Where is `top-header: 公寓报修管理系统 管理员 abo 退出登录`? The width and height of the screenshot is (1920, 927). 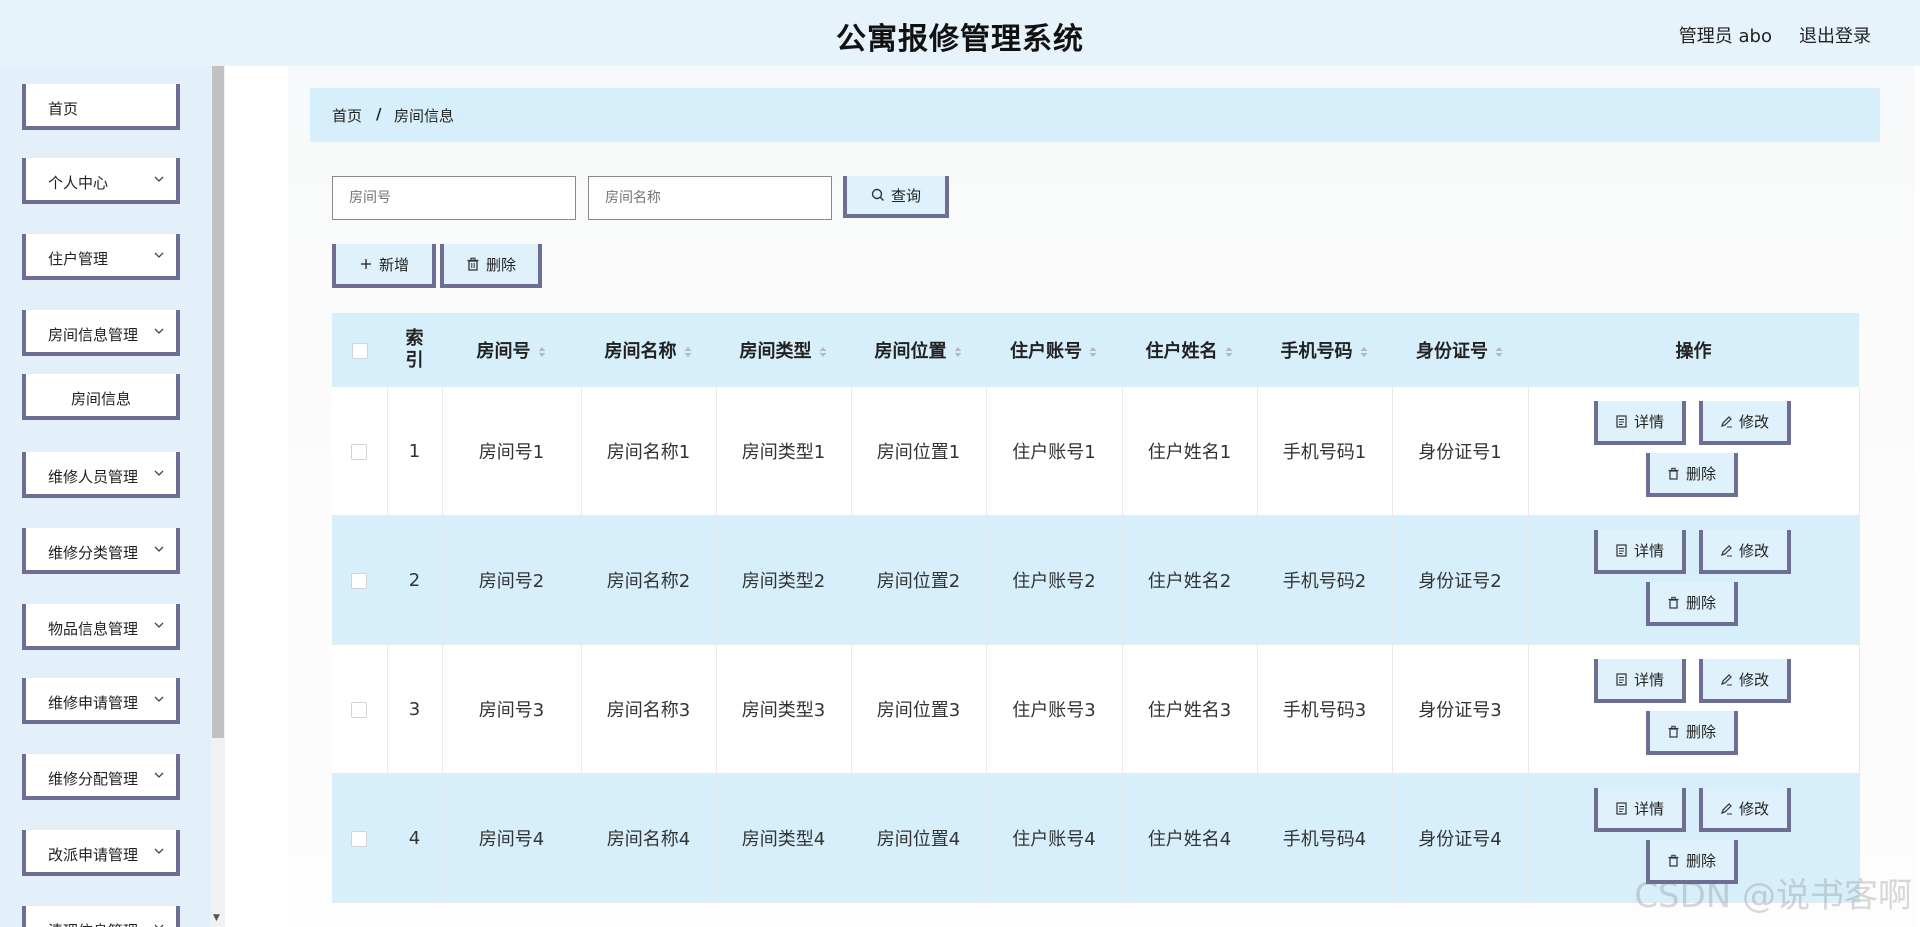 top-header: 公寓报修管理系统 管理员 abo 退出登录 is located at coordinates (960, 33).